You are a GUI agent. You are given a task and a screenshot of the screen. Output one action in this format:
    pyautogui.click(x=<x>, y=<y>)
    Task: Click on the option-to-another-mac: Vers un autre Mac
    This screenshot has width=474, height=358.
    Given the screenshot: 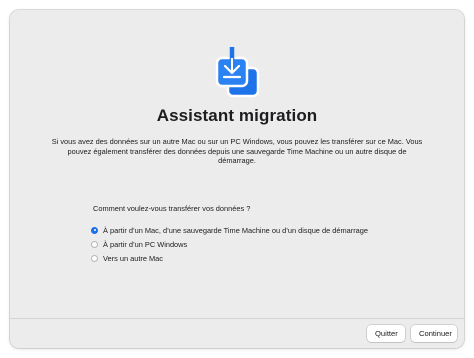 What is the action you would take?
    pyautogui.click(x=229, y=258)
    